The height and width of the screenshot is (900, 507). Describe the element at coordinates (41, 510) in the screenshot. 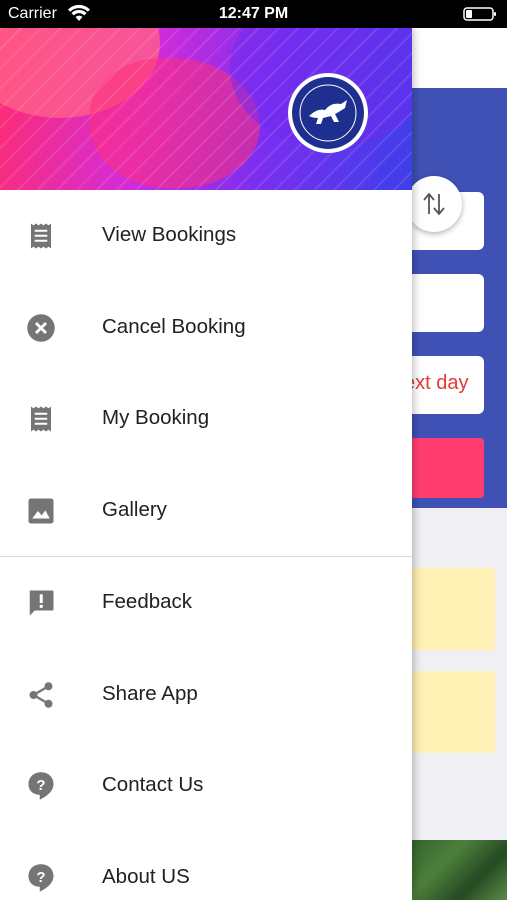

I see `image-icon` at that location.